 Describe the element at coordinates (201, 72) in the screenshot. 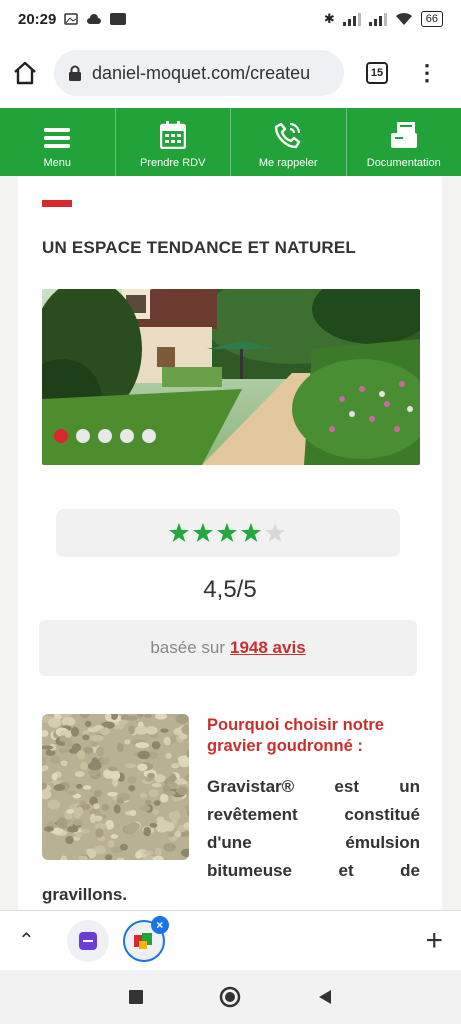

I see `url-text: daniel-moquet.com/createu` at that location.